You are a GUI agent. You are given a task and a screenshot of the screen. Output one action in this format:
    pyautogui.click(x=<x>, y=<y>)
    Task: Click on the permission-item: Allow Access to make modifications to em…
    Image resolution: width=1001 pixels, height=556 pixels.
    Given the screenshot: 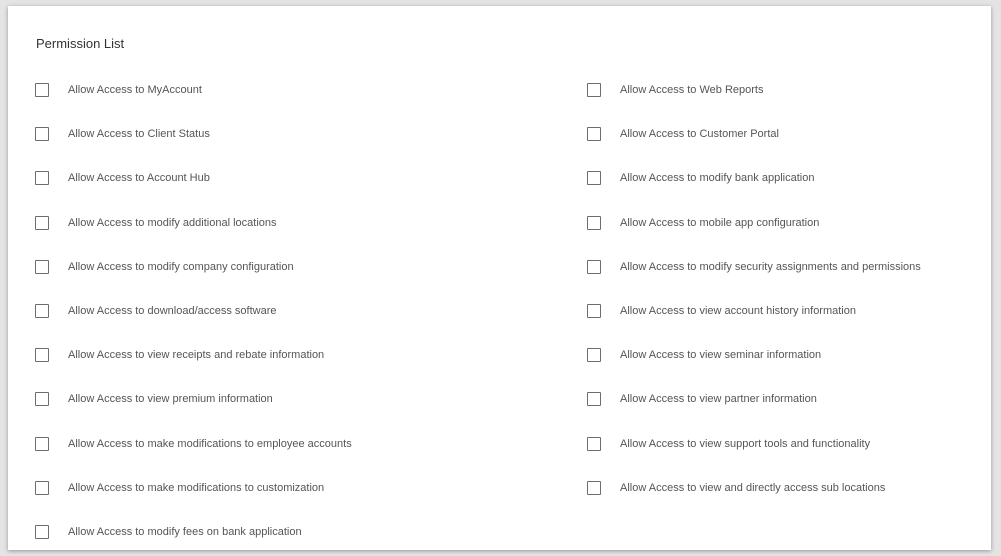 What is the action you would take?
    pyautogui.click(x=193, y=444)
    